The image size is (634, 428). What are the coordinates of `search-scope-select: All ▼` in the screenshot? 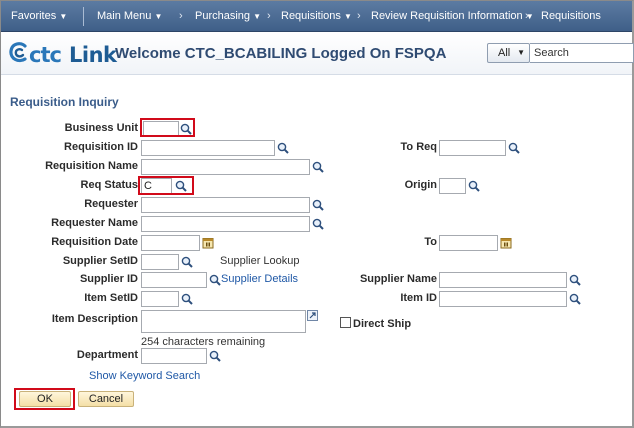 It's located at (508, 53).